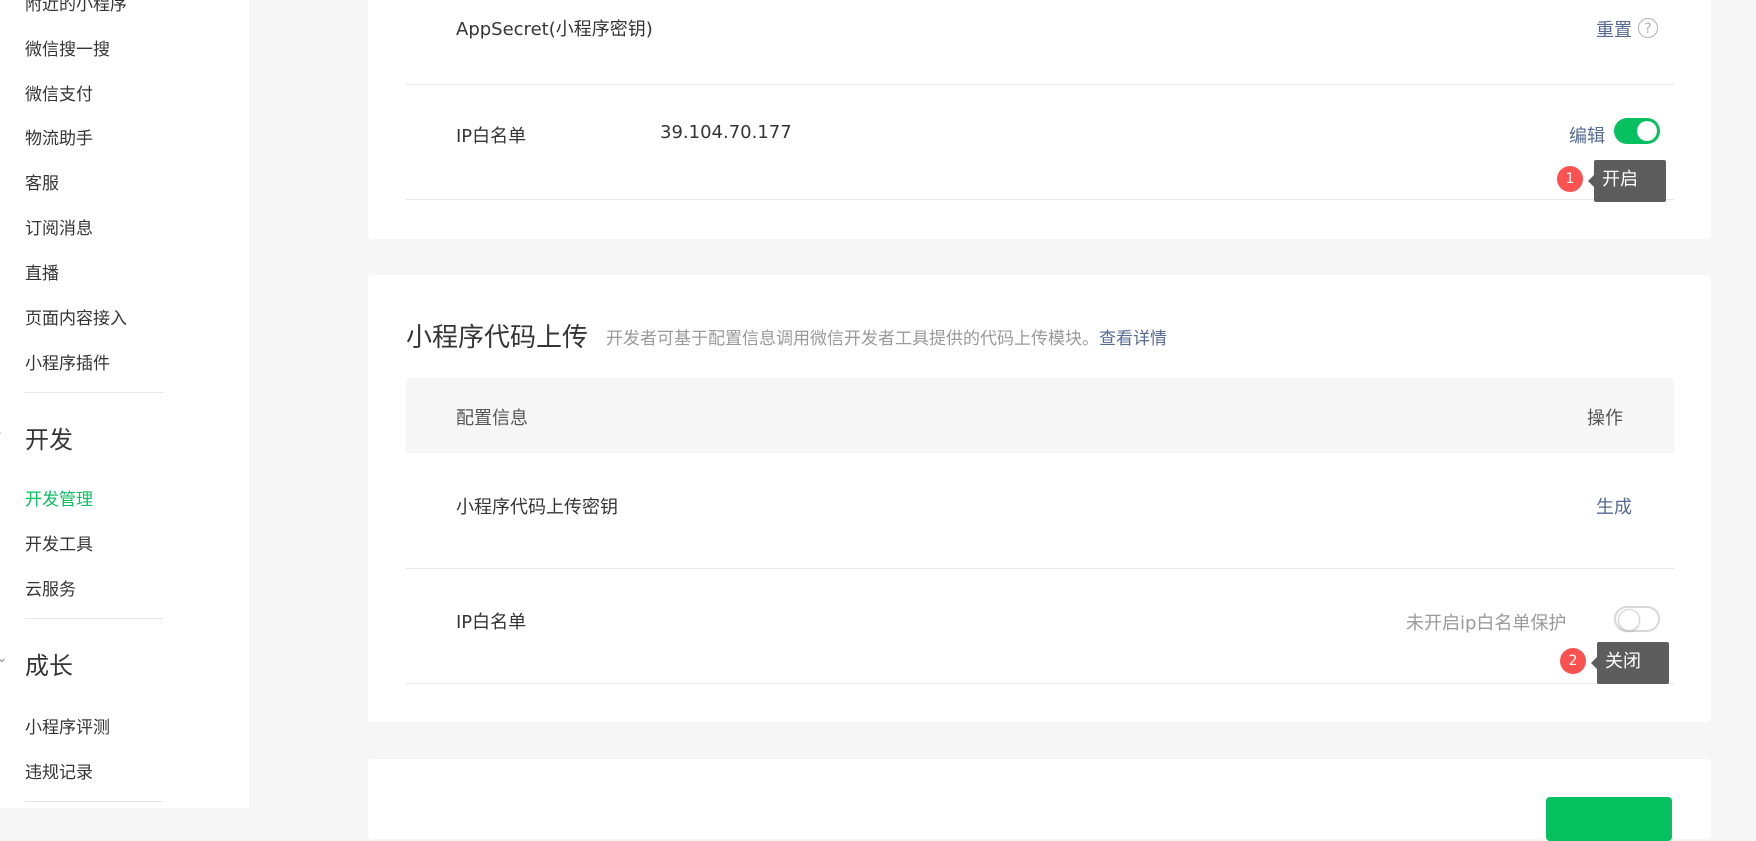 The image size is (1756, 841). What do you see at coordinates (59, 92) in the screenshot?
I see `sidebar-item-wechat-pay: 微信支付` at bounding box center [59, 92].